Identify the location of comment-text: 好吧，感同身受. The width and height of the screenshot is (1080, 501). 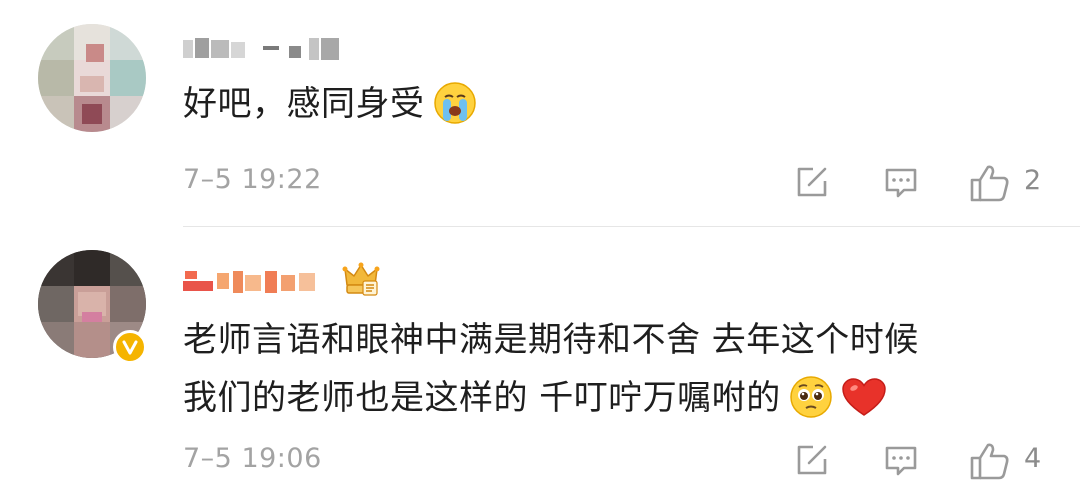
(330, 109).